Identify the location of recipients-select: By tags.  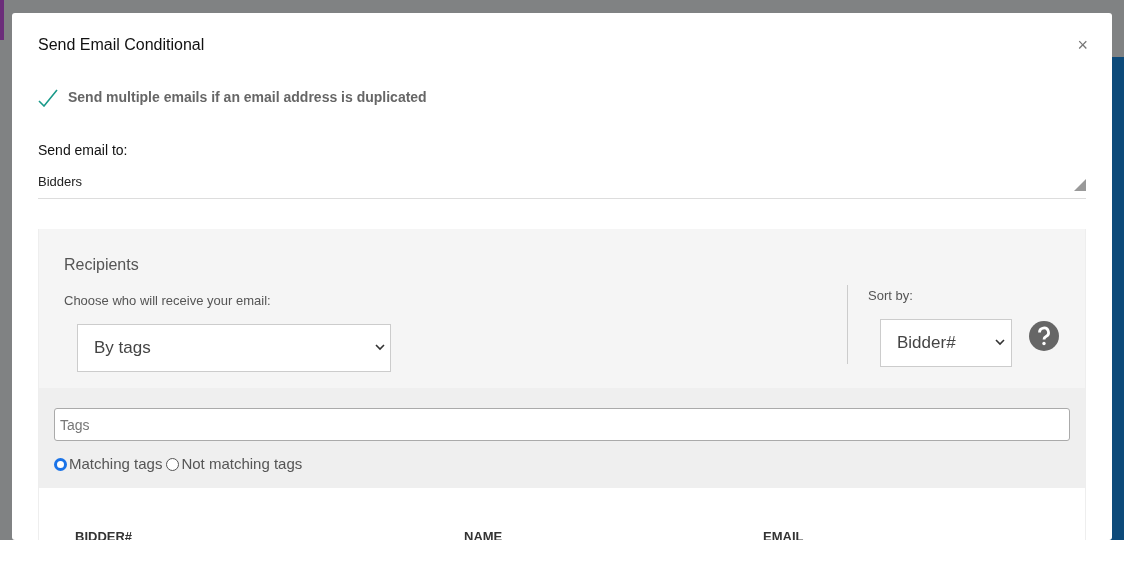
(234, 347).